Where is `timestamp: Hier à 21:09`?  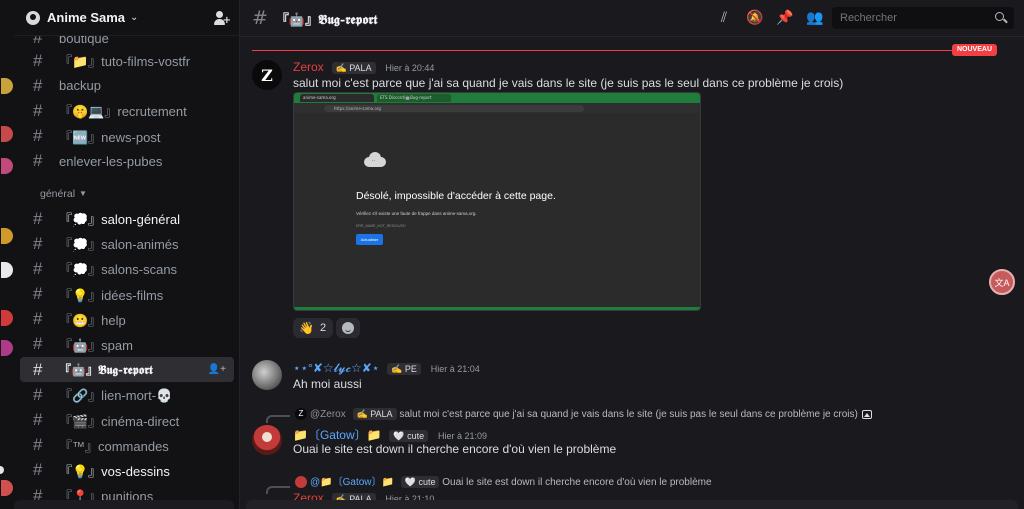
timestamp: Hier à 21:09 is located at coordinates (462, 436).